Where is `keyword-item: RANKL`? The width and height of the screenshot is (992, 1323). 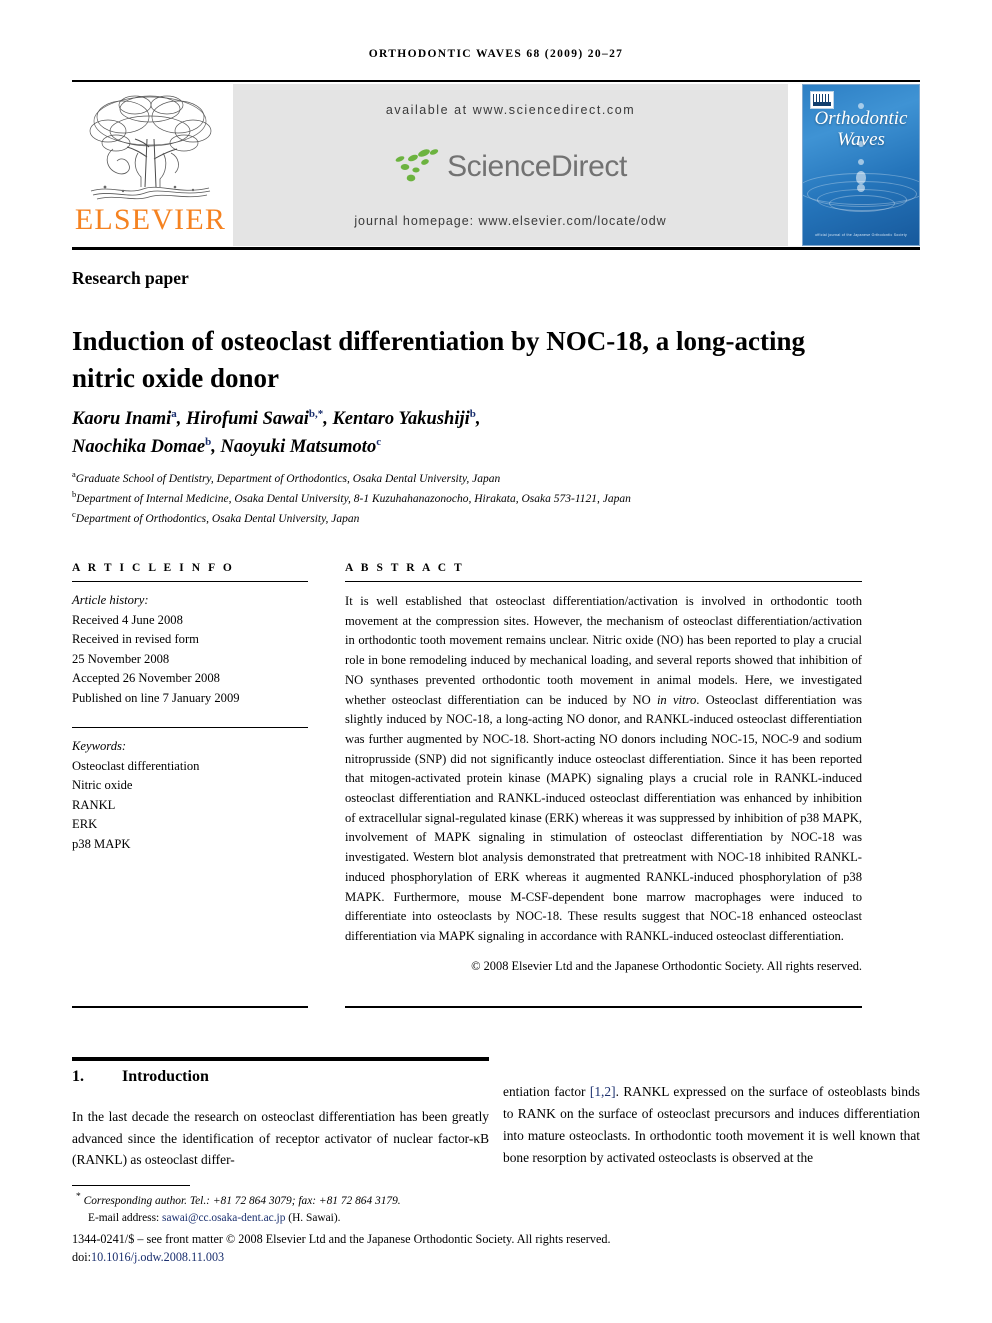 keyword-item: RANKL is located at coordinates (94, 804).